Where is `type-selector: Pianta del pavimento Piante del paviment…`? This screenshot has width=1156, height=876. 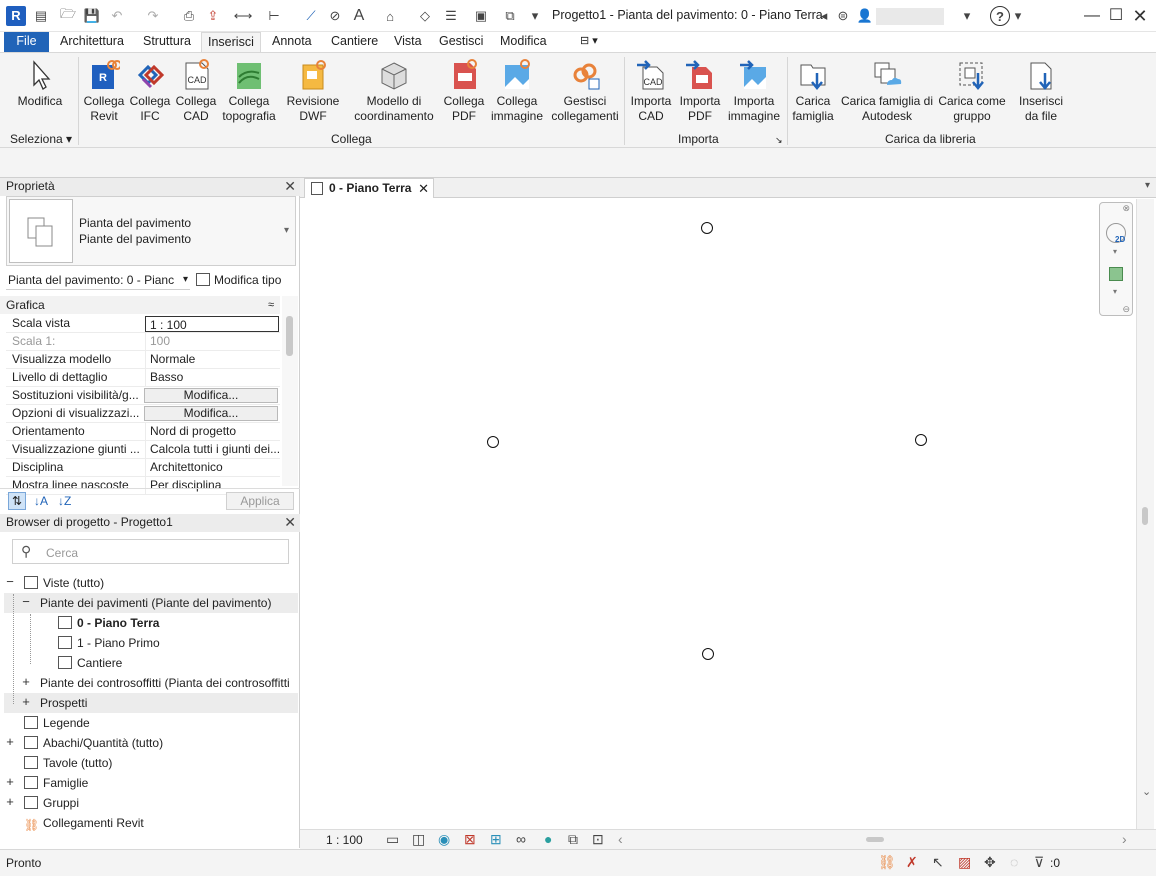 type-selector: Pianta del pavimento Piante del paviment… is located at coordinates (151, 231).